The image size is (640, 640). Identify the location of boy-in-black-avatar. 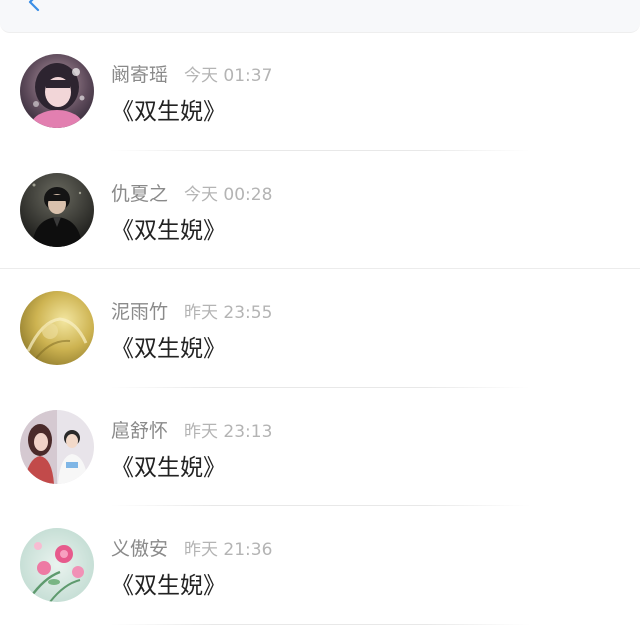
(57, 209).